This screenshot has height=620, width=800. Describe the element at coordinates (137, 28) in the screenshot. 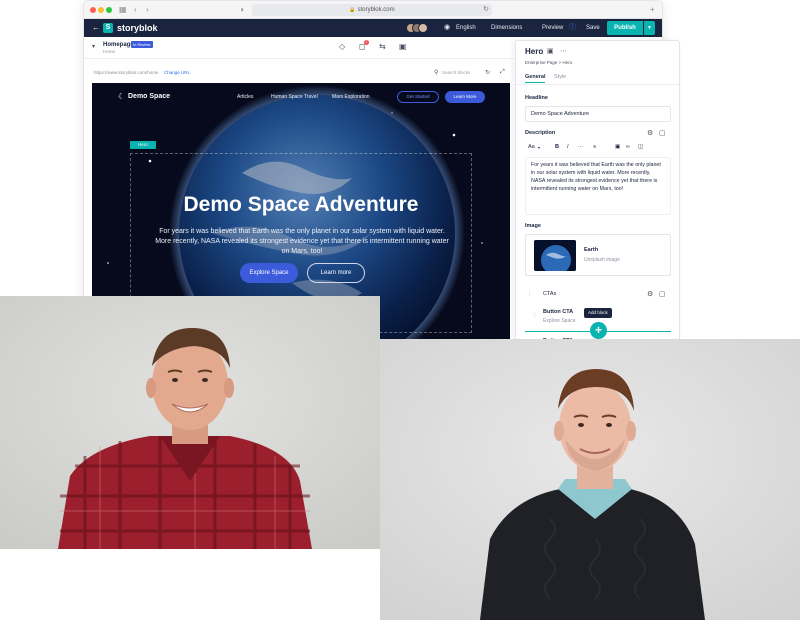

I see `brand-name: storyblok` at that location.